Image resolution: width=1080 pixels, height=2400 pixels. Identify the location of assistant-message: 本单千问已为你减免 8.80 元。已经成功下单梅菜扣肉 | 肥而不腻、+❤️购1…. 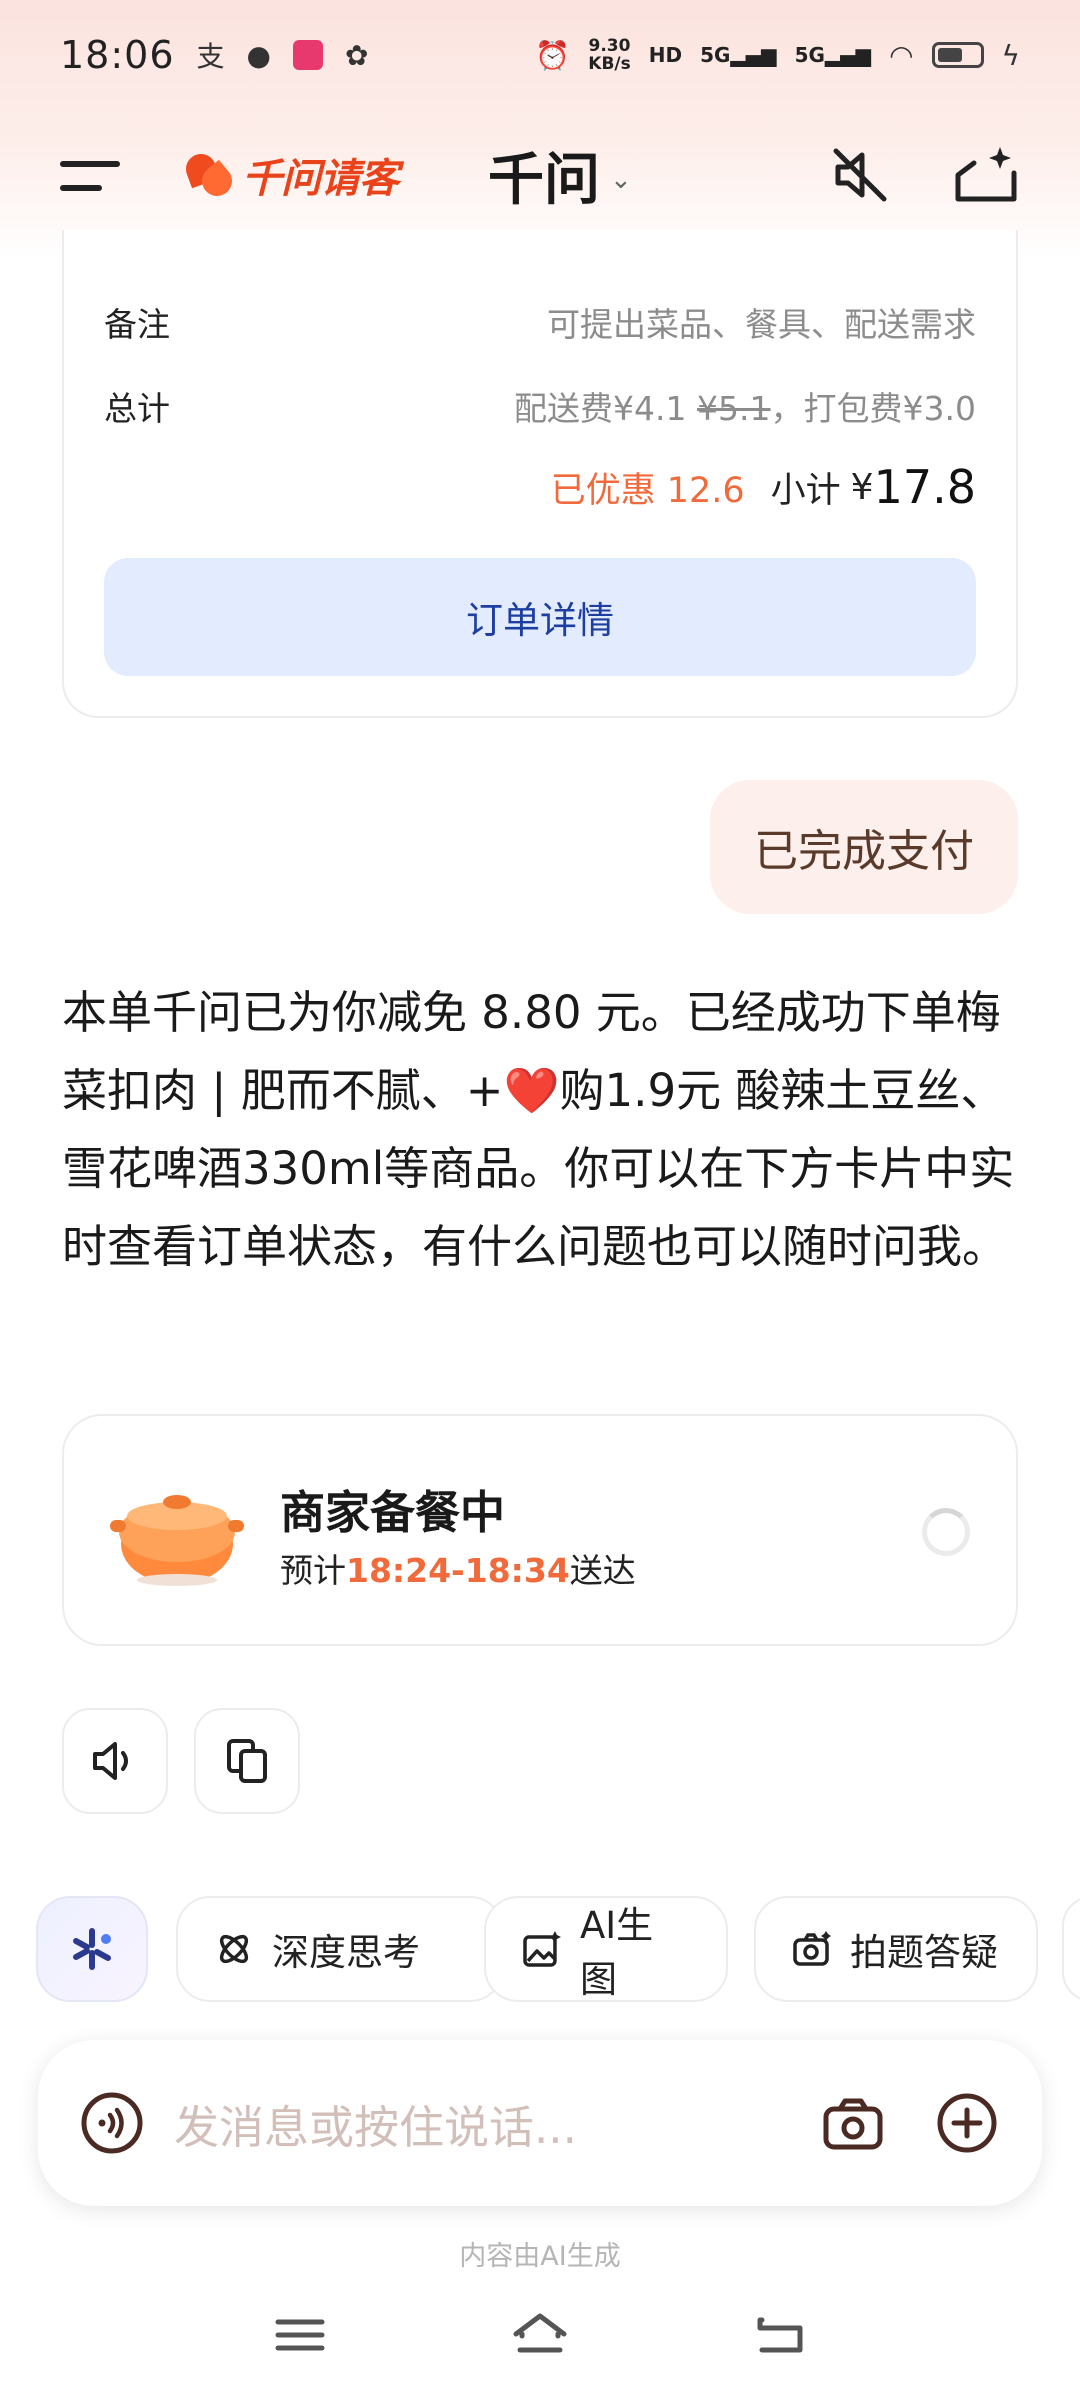
(538, 1129).